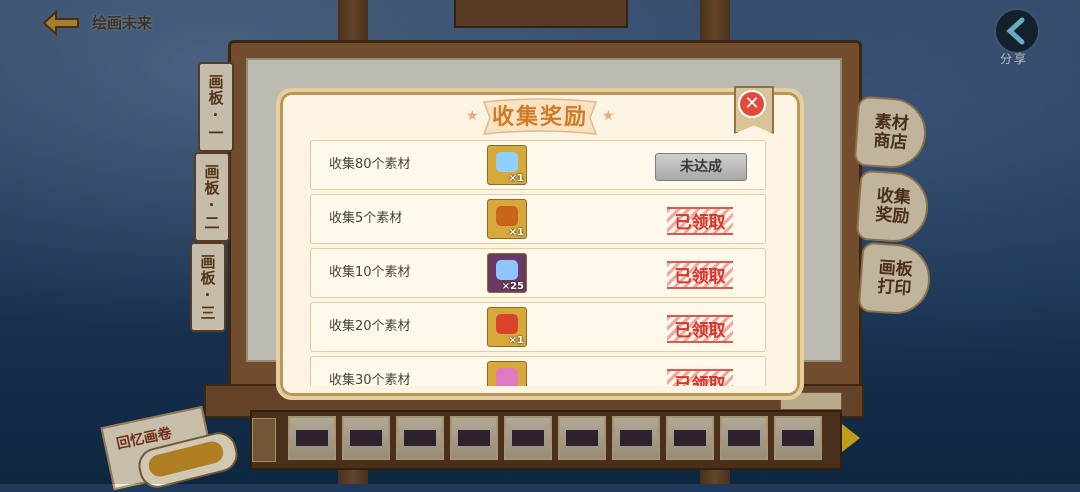 The image size is (1080, 492). What do you see at coordinates (370, 326) in the screenshot?
I see `reward-condition-label: 收集20个素材` at bounding box center [370, 326].